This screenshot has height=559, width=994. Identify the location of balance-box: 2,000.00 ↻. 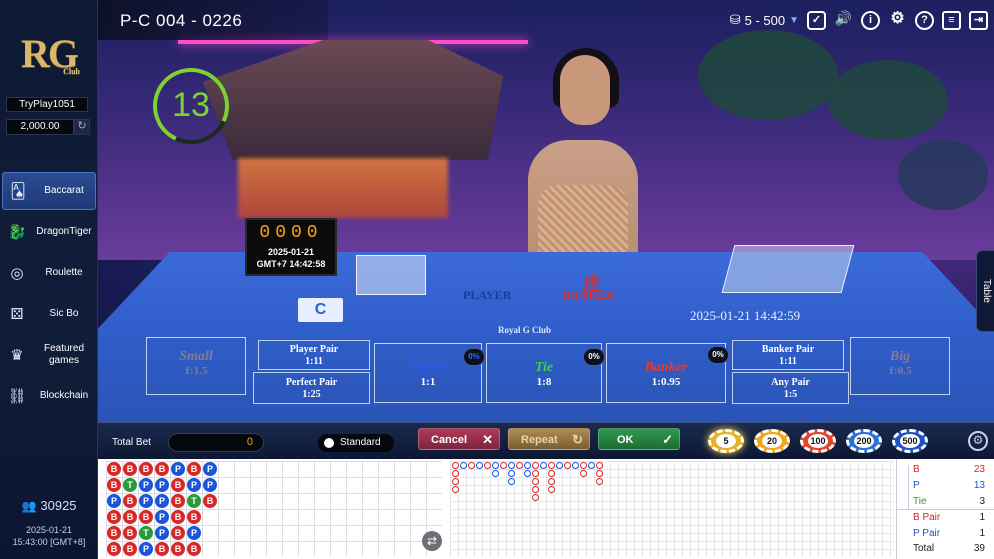
(48, 127).